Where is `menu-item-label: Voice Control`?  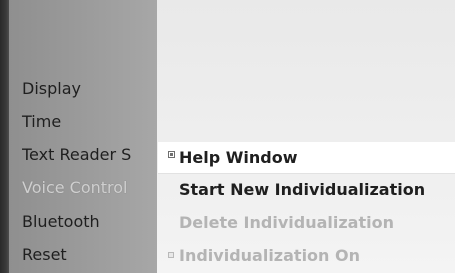
menu-item-label: Voice Control is located at coordinates (75, 187).